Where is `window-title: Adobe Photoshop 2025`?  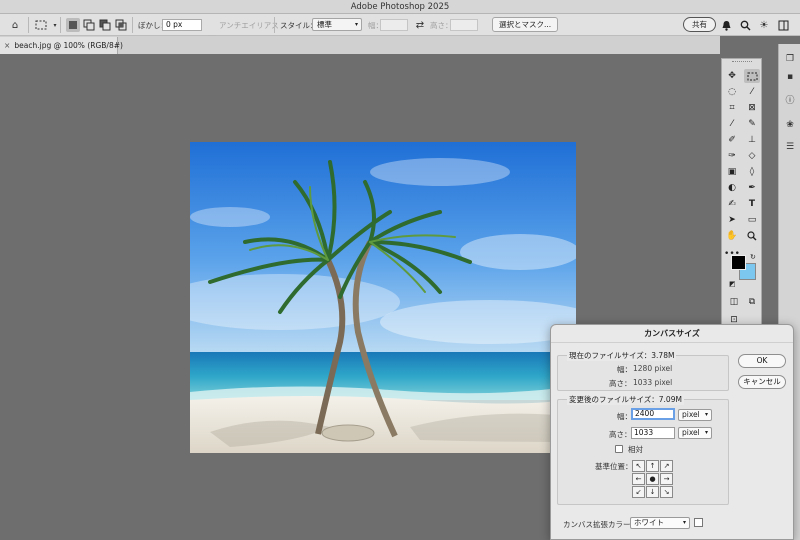
window-title: Adobe Photoshop 2025 is located at coordinates (400, 7).